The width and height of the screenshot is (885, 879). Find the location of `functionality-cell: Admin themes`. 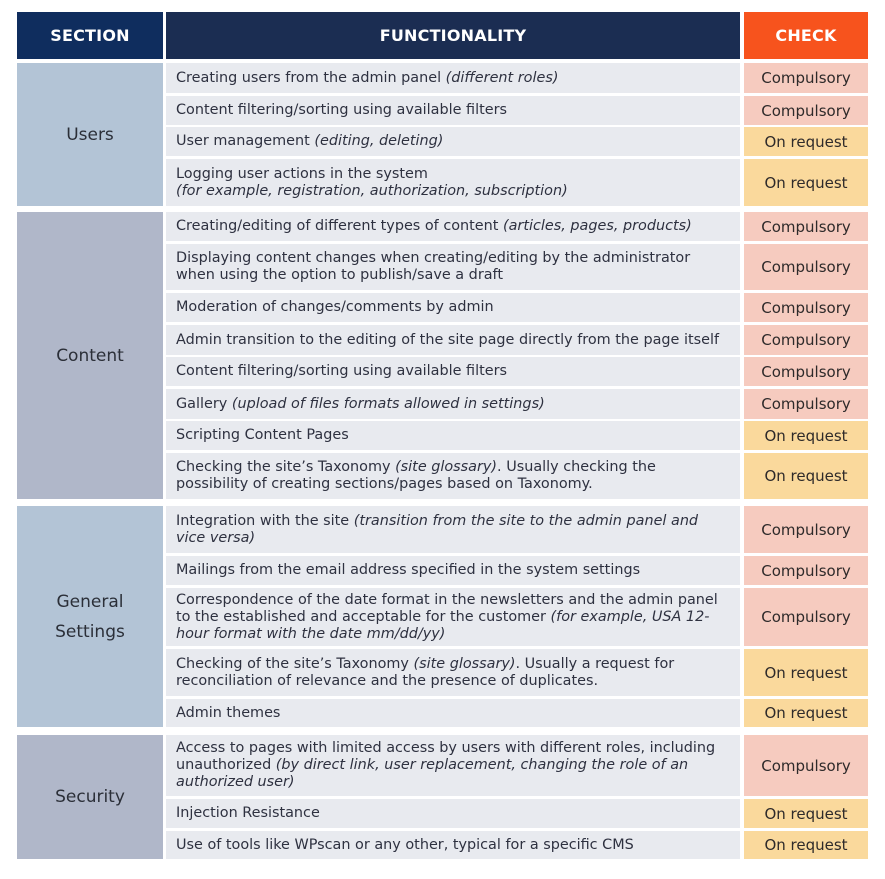

functionality-cell: Admin themes is located at coordinates (453, 713).